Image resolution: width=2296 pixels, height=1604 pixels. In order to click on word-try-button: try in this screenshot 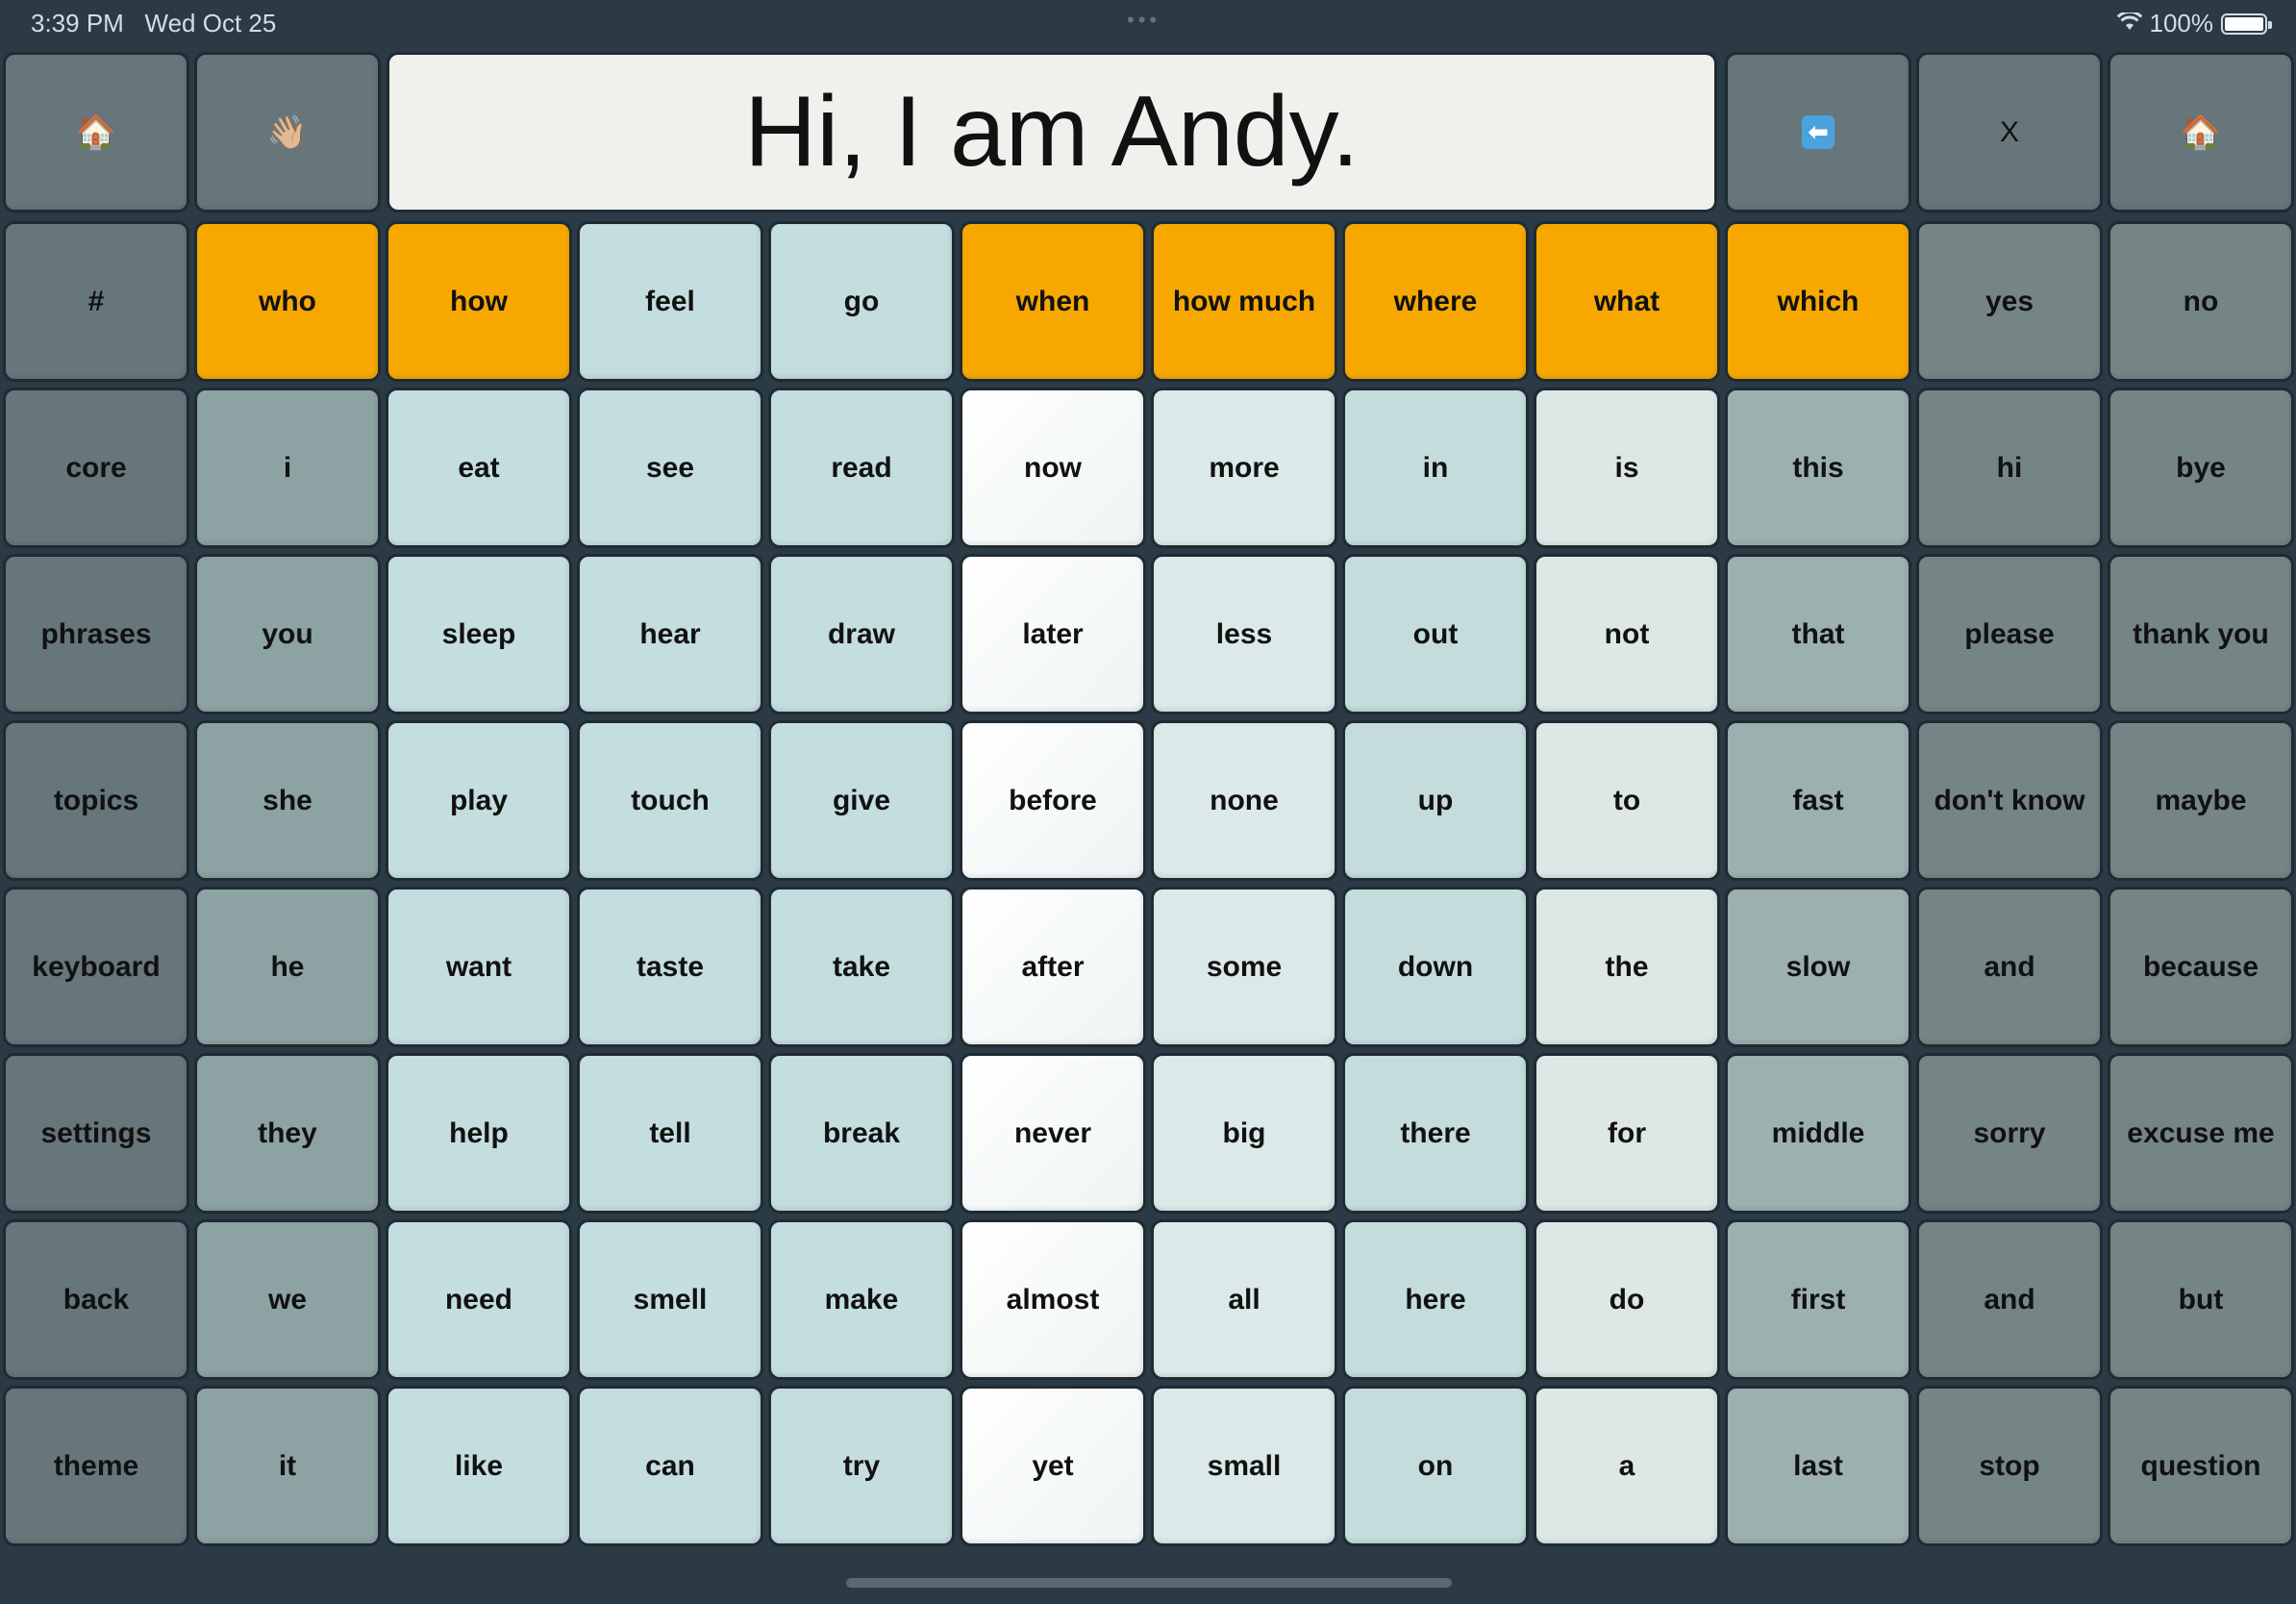, I will do `click(861, 1466)`.